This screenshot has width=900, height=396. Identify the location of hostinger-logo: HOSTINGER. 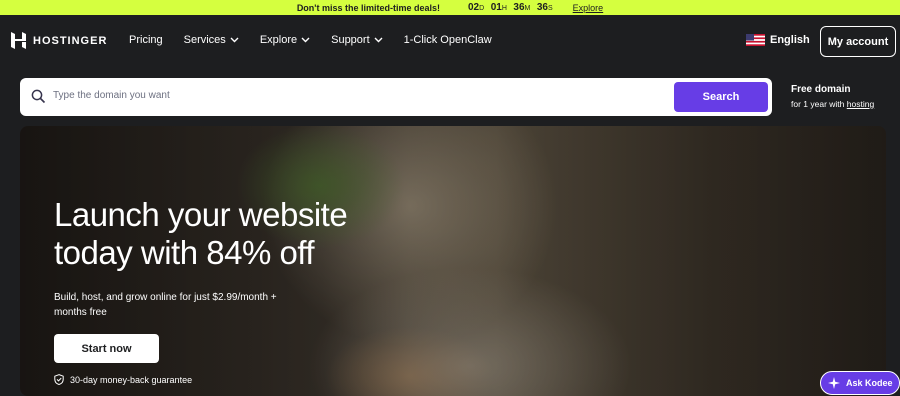
(59, 40).